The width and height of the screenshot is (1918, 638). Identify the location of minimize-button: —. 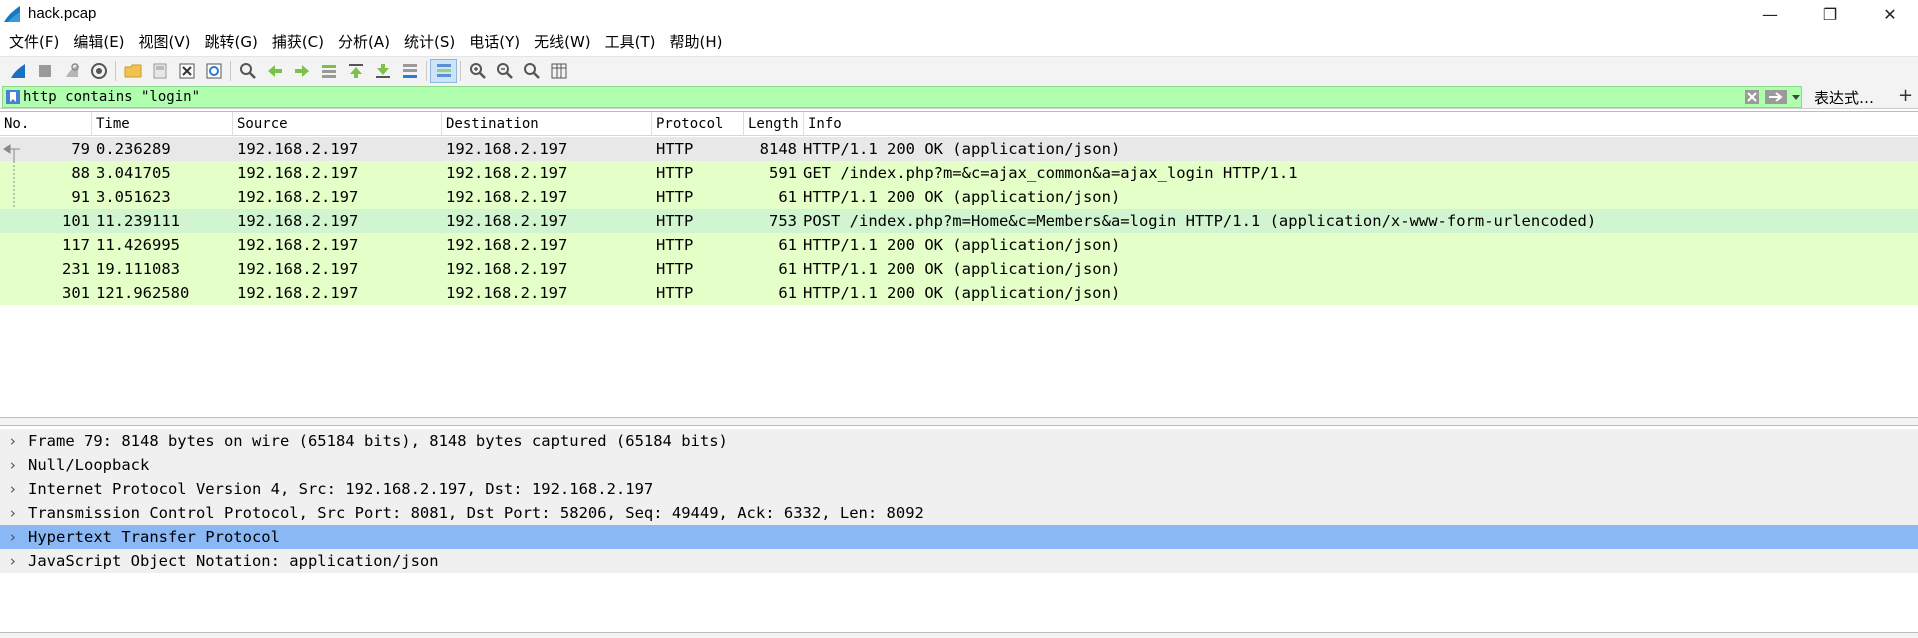
(1770, 14).